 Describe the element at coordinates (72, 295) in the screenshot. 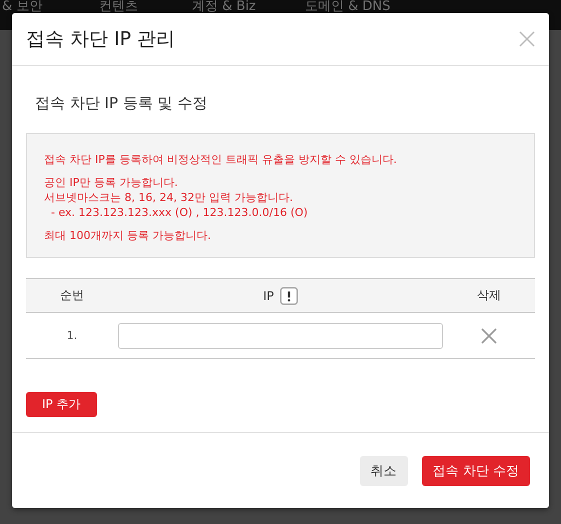

I see `column-header: 순번` at that location.